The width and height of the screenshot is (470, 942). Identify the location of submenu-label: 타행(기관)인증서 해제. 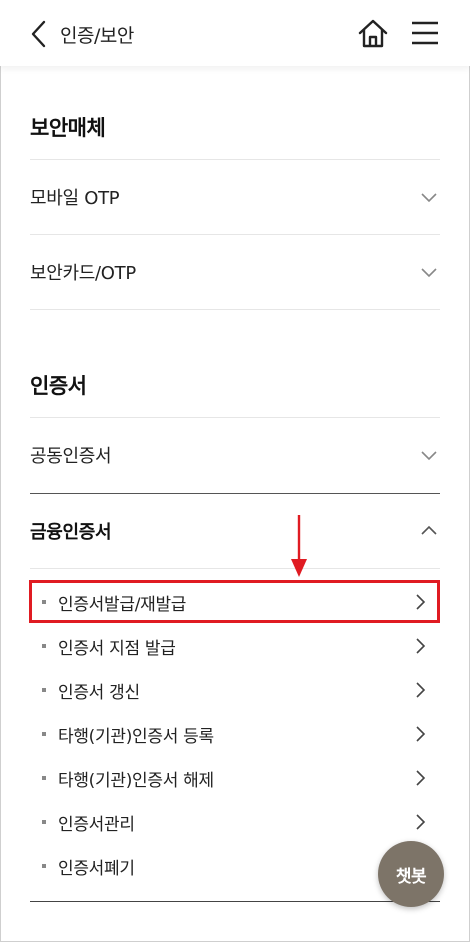
(136, 780).